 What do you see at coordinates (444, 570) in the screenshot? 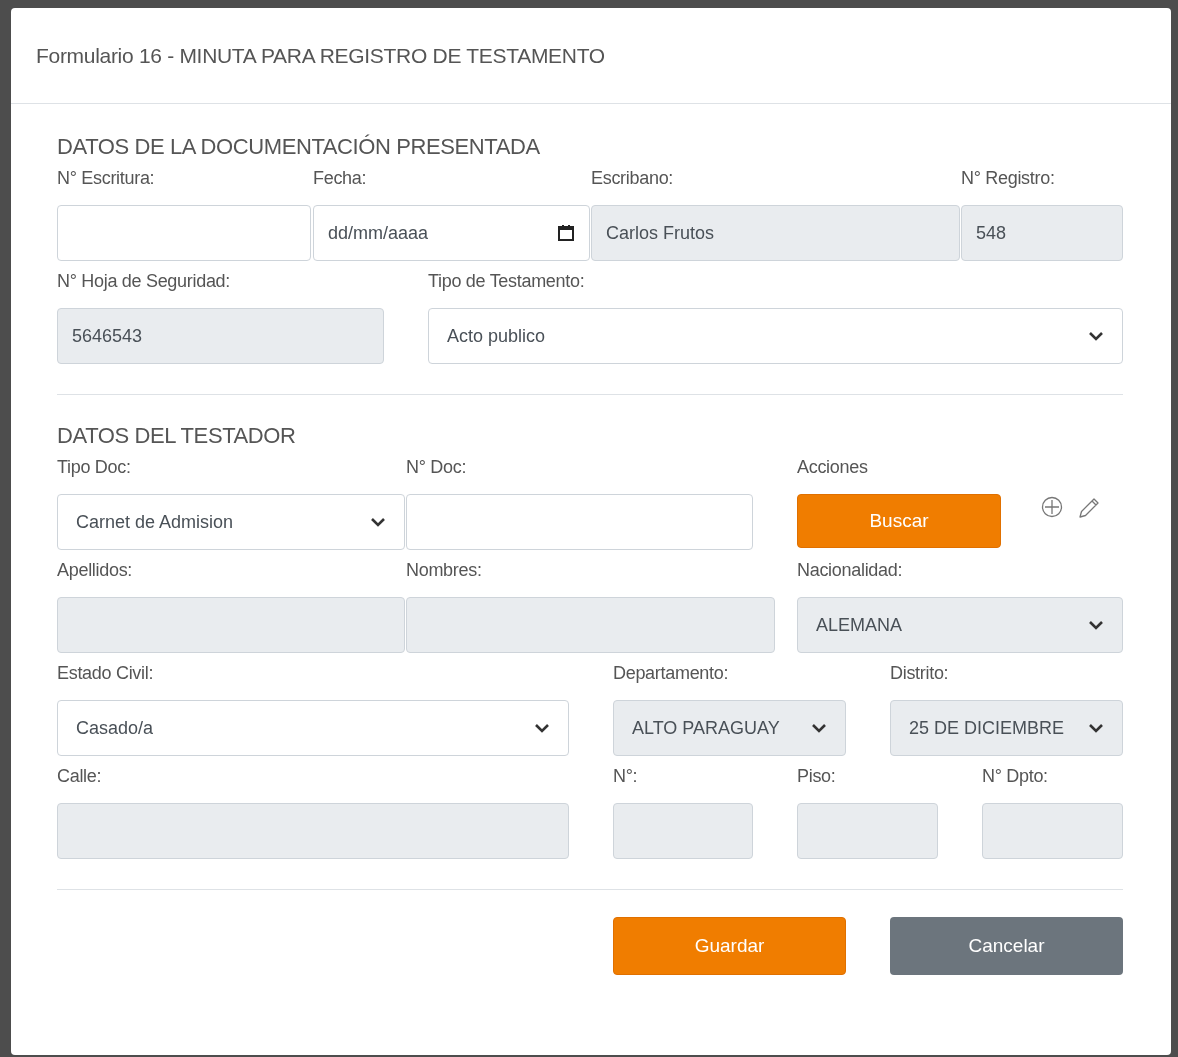
I see `field-label: Nombres:` at bounding box center [444, 570].